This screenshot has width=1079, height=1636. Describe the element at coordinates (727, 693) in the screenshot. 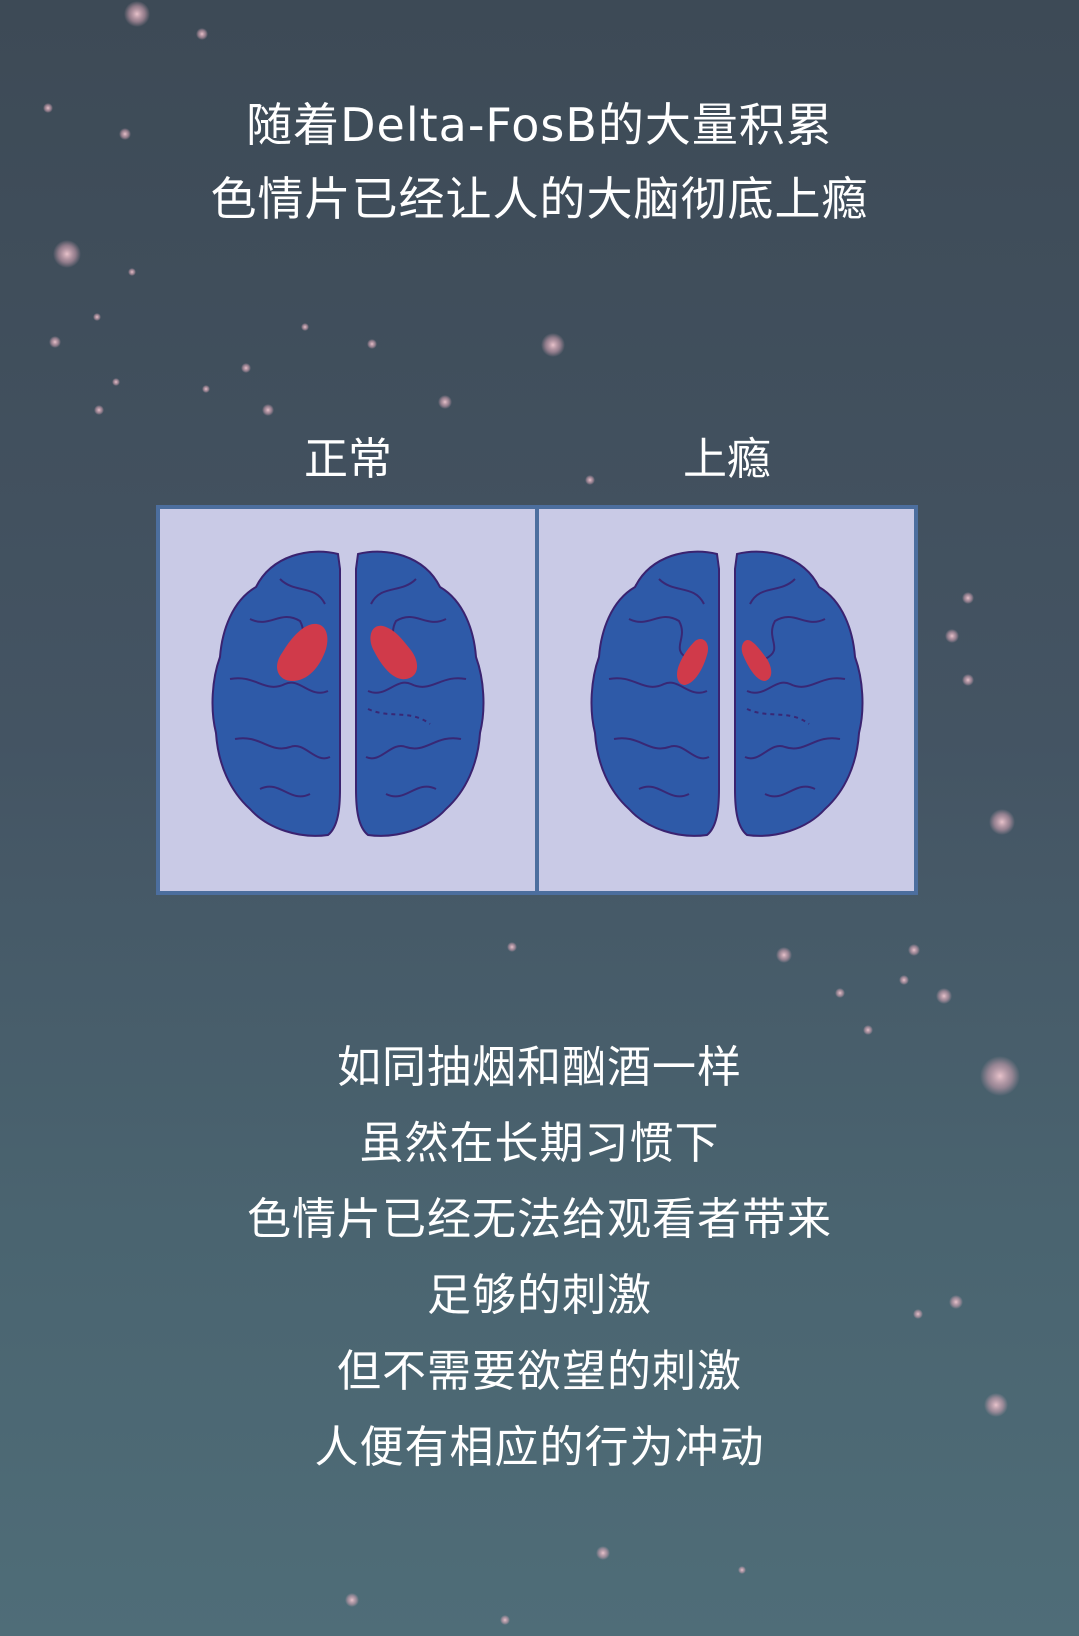

I see `addicted-brain-illustration` at that location.